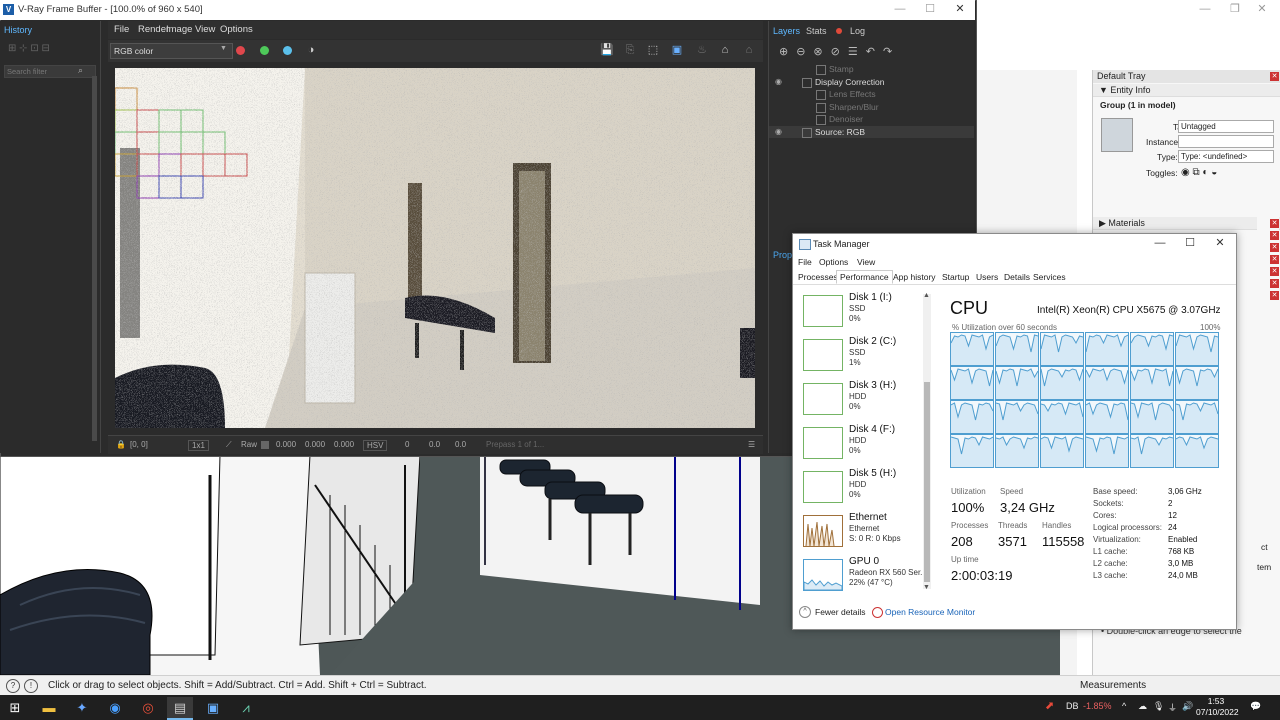 The height and width of the screenshot is (720, 1280). What do you see at coordinates (871, 107) in the screenshot?
I see `layer-row: Sharpen/Blur` at bounding box center [871, 107].